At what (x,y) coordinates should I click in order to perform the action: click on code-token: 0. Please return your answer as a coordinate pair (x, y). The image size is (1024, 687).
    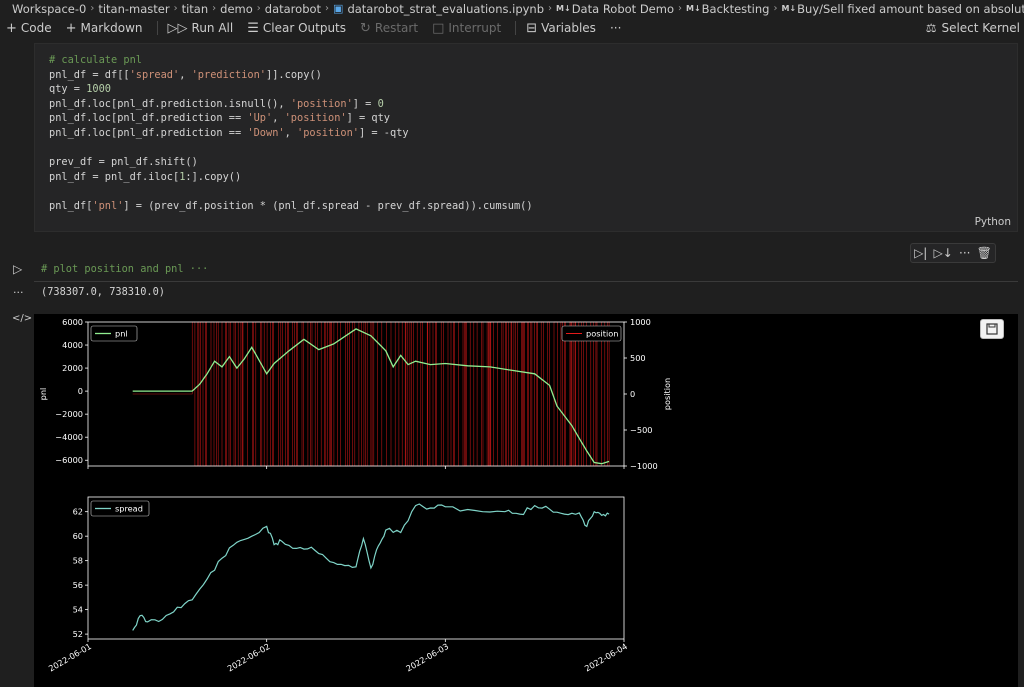
    Looking at the image, I should click on (380, 103).